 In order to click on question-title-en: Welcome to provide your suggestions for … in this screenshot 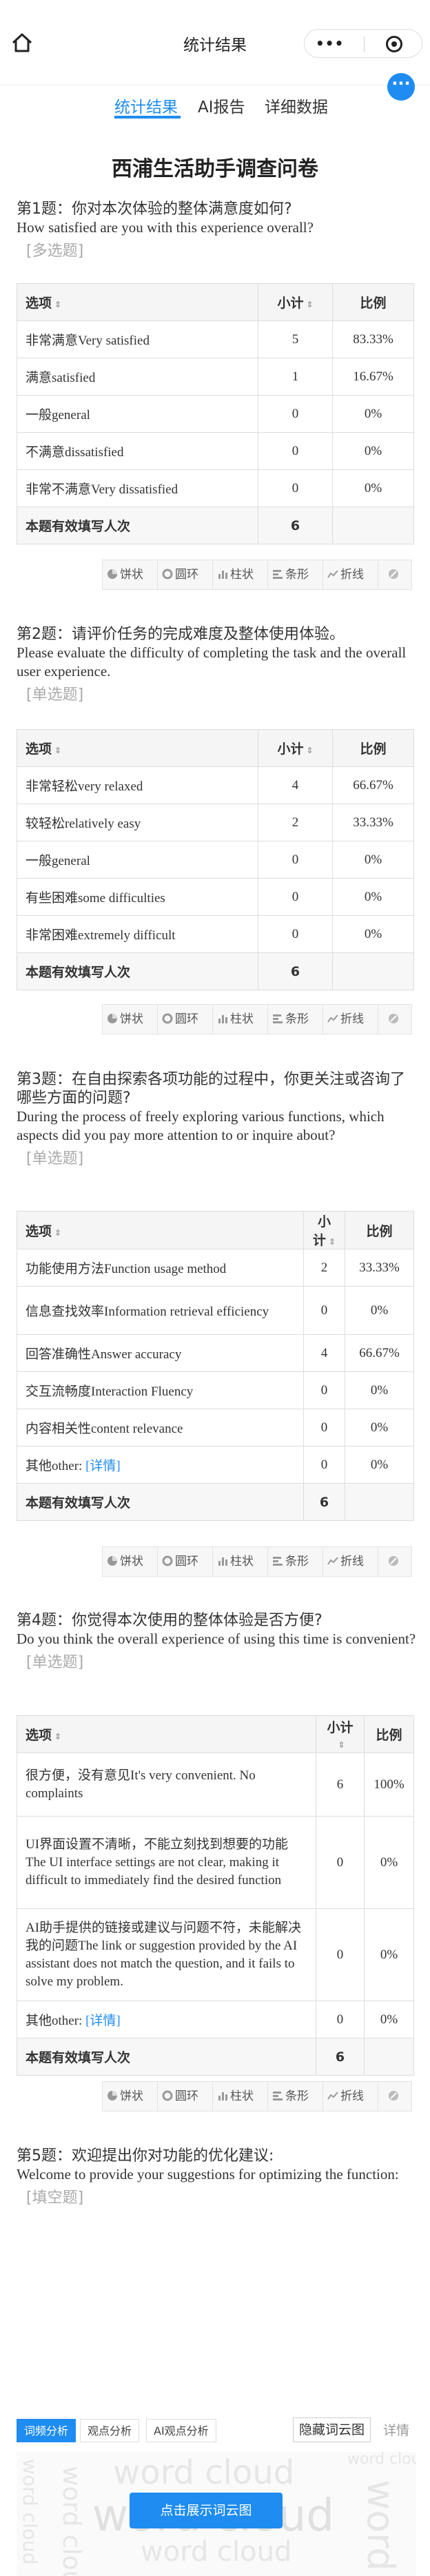, I will do `click(208, 2174)`.